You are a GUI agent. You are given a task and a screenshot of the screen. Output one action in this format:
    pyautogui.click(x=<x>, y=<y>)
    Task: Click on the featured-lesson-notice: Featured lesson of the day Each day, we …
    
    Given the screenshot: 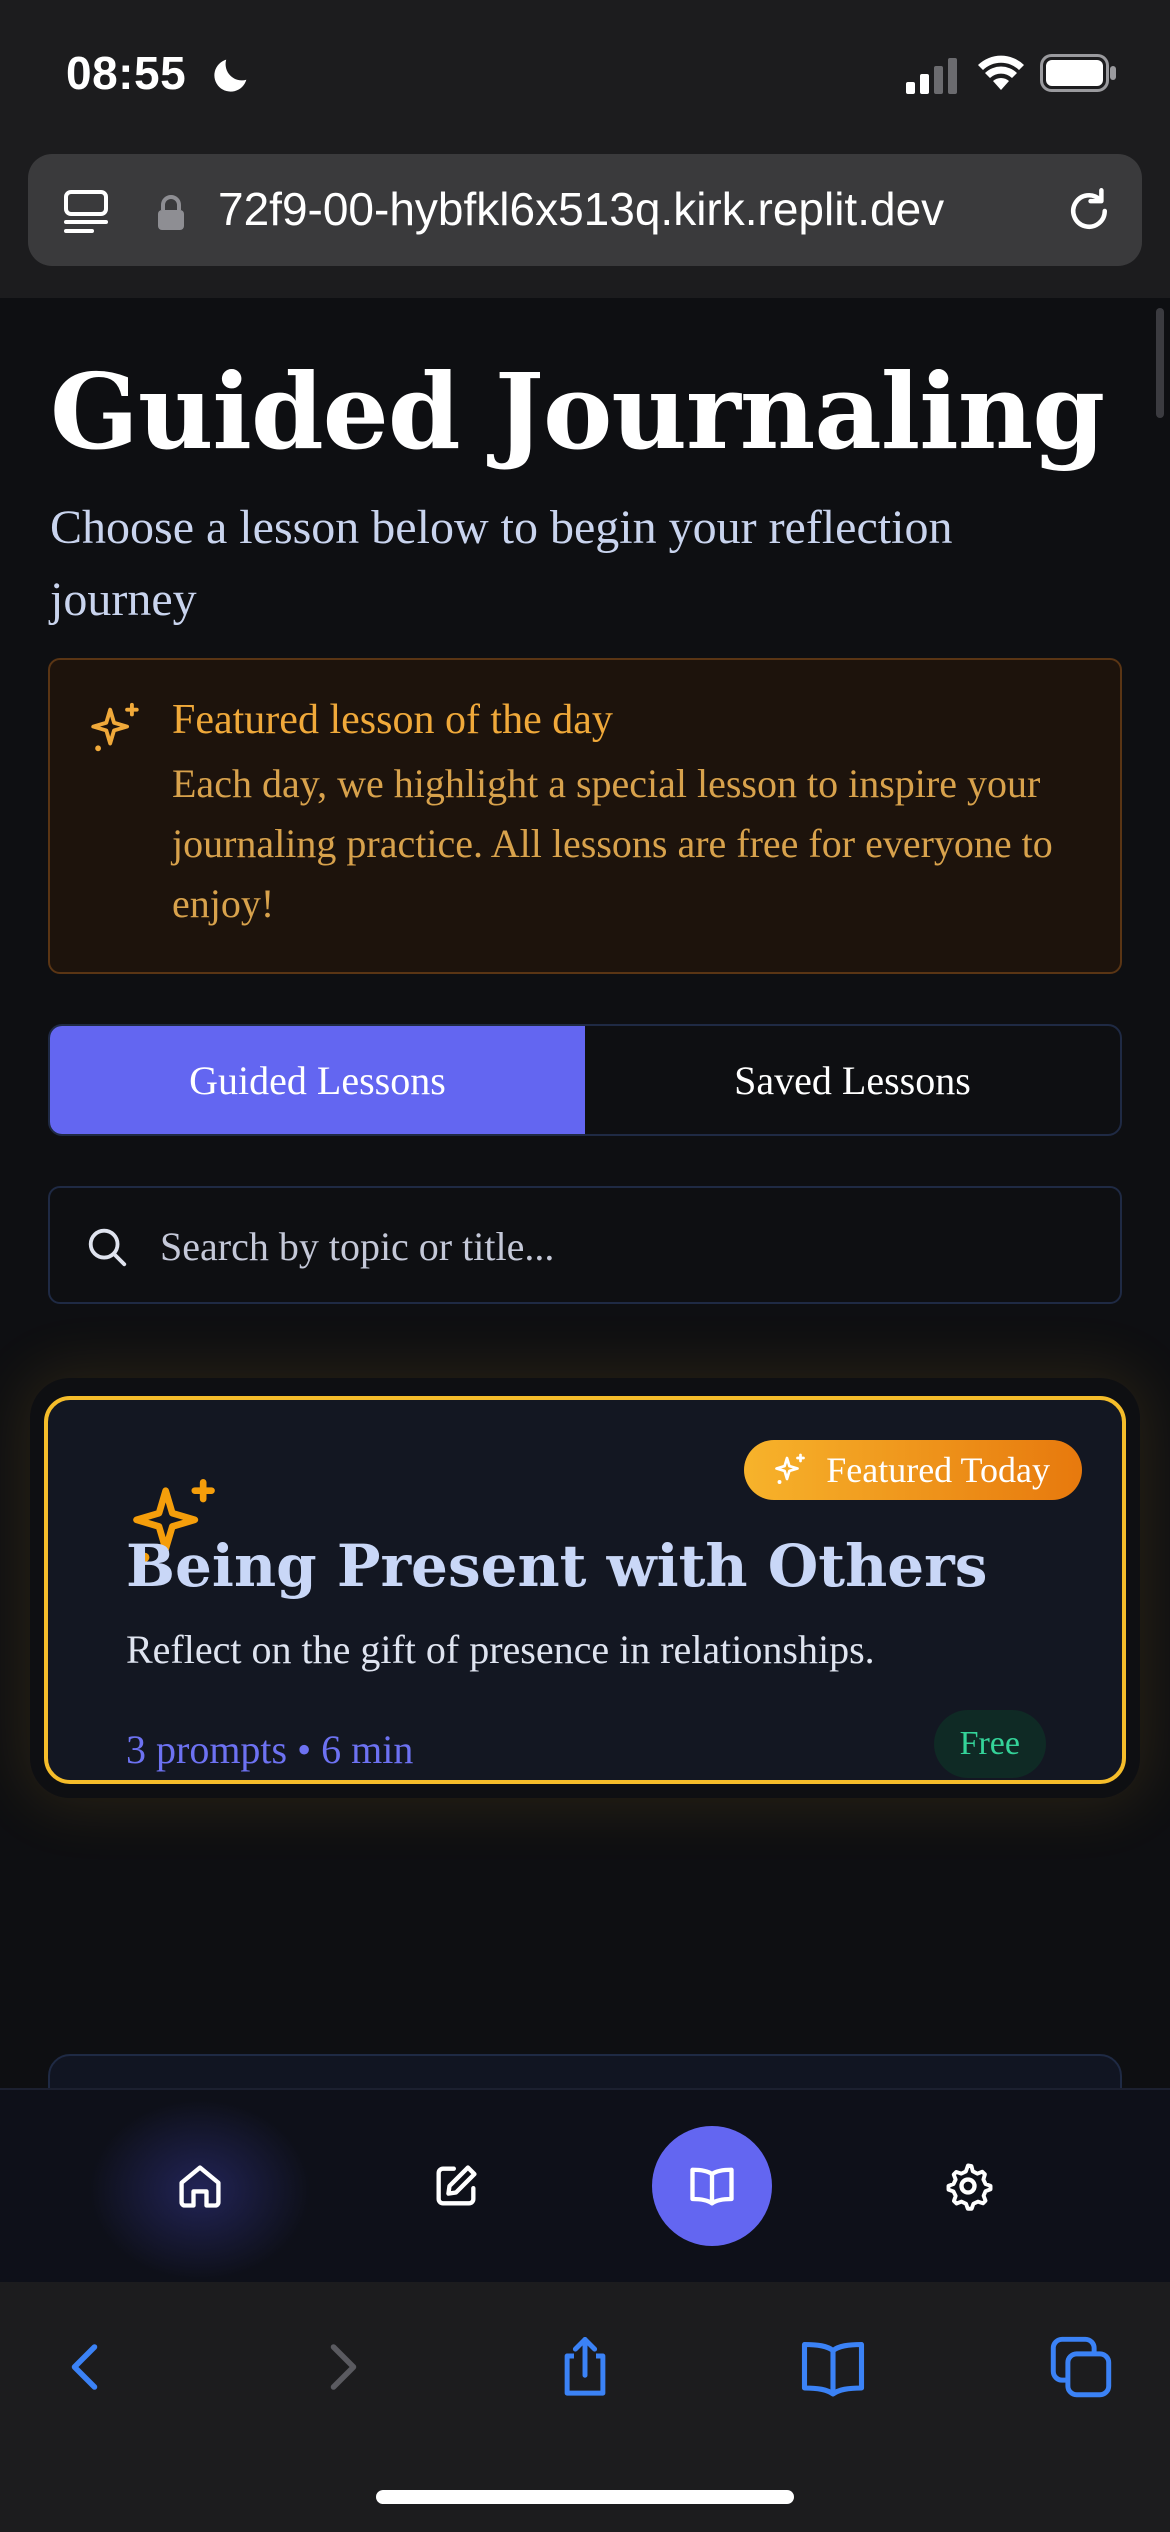 What is the action you would take?
    pyautogui.click(x=585, y=816)
    